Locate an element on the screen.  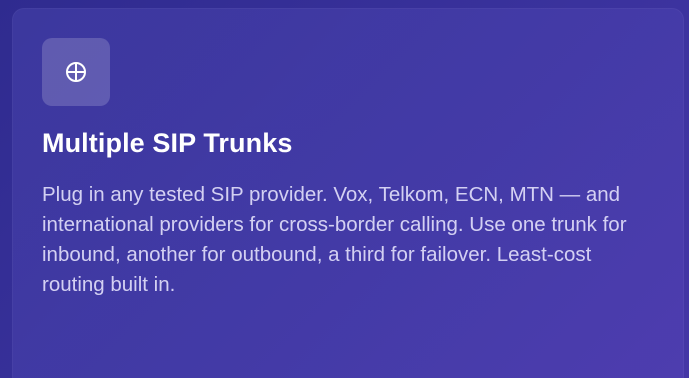
feature-title: Multiple SIP Trunks is located at coordinates (167, 143).